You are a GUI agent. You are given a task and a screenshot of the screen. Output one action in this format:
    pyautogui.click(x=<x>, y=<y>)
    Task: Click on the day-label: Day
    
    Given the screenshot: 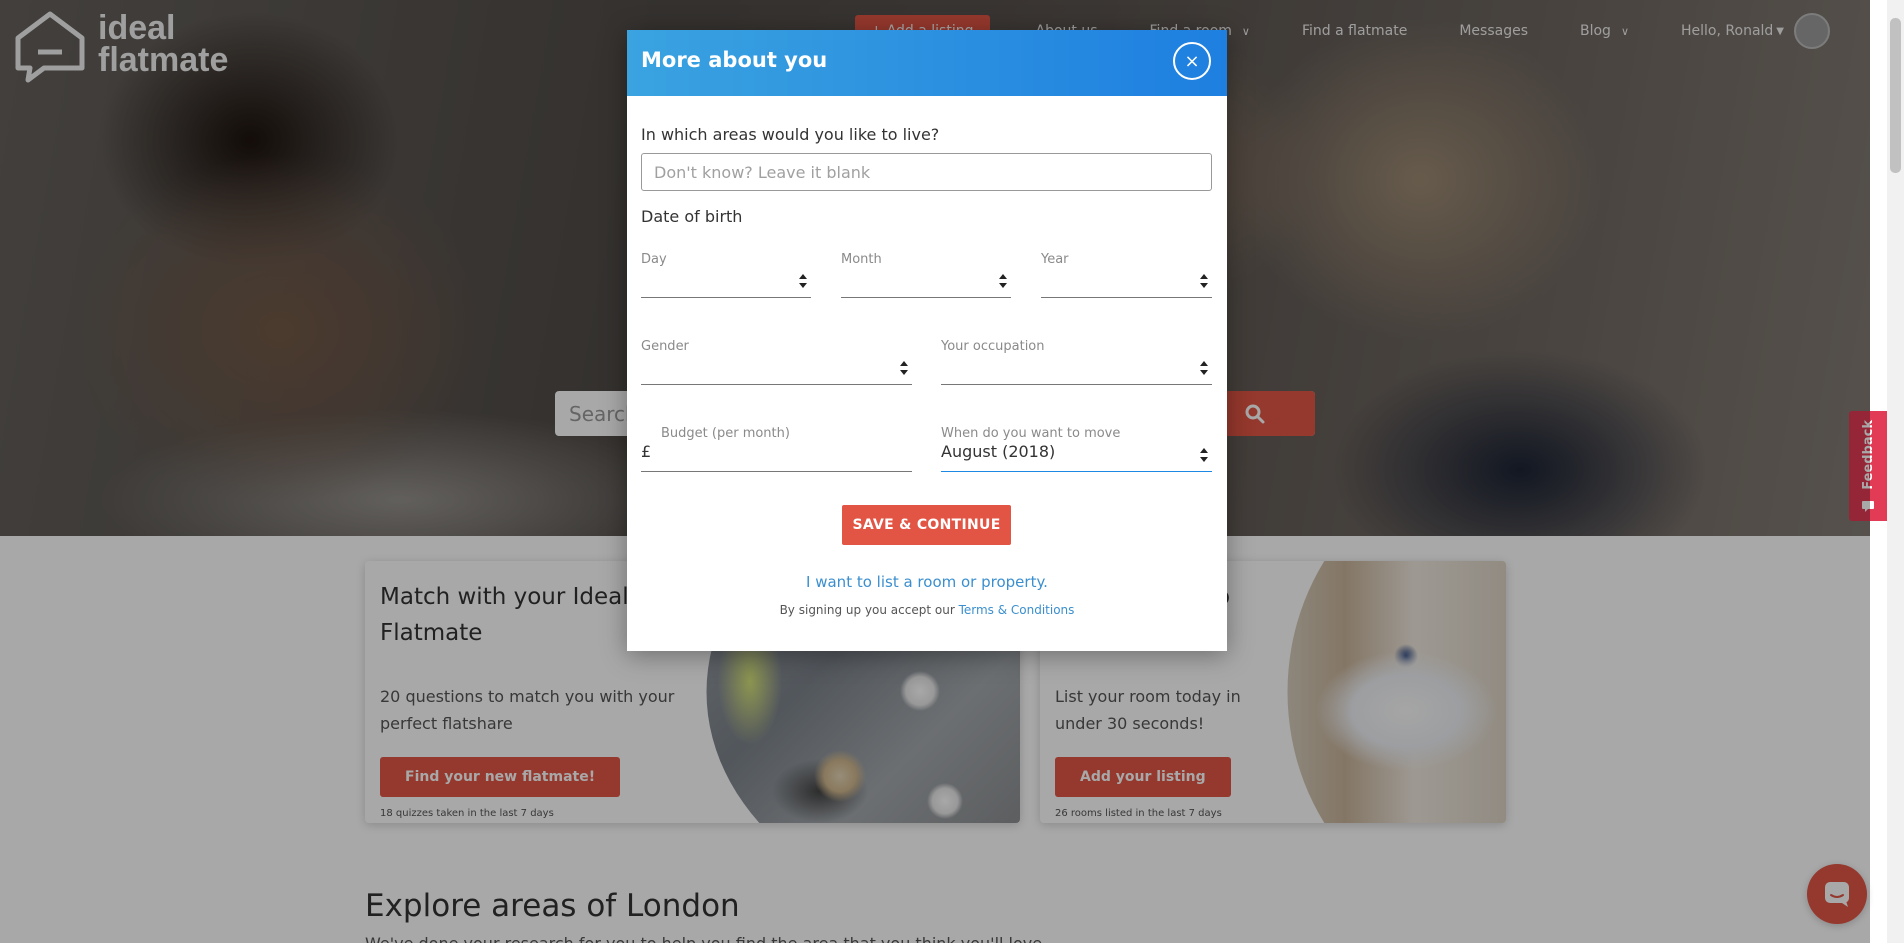 What is the action you would take?
    pyautogui.click(x=654, y=259)
    